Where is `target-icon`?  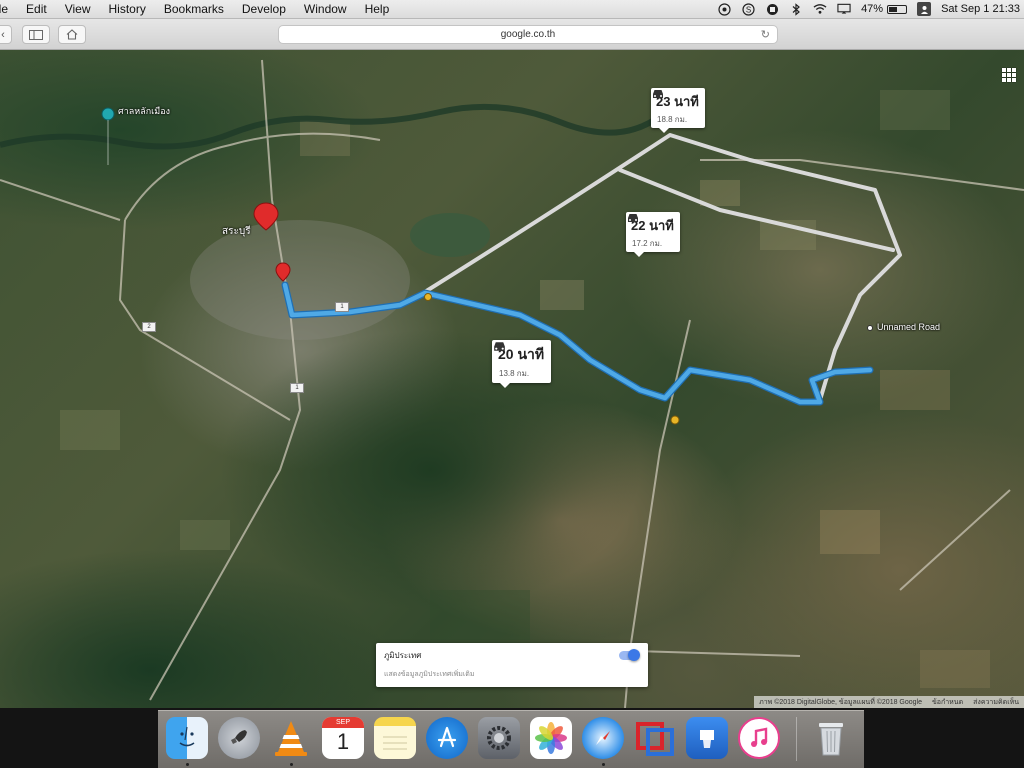
target-icon is located at coordinates (724, 9).